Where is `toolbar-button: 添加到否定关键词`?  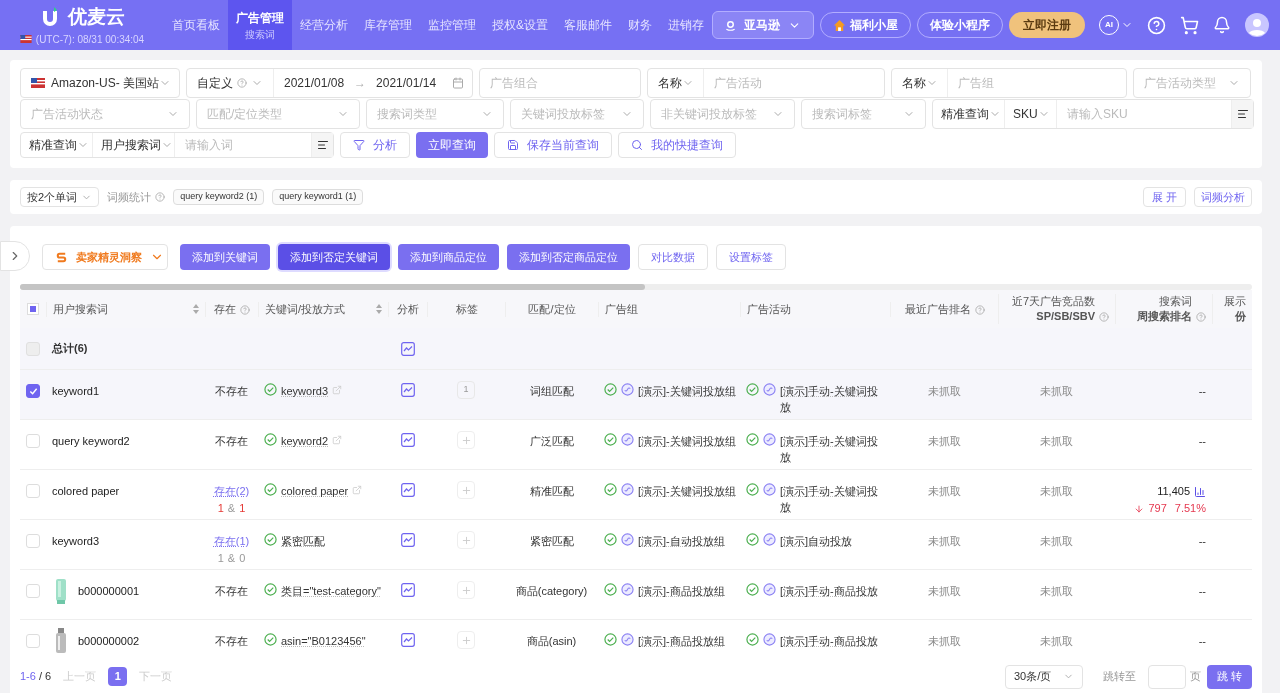 toolbar-button: 添加到否定关键词 is located at coordinates (334, 257).